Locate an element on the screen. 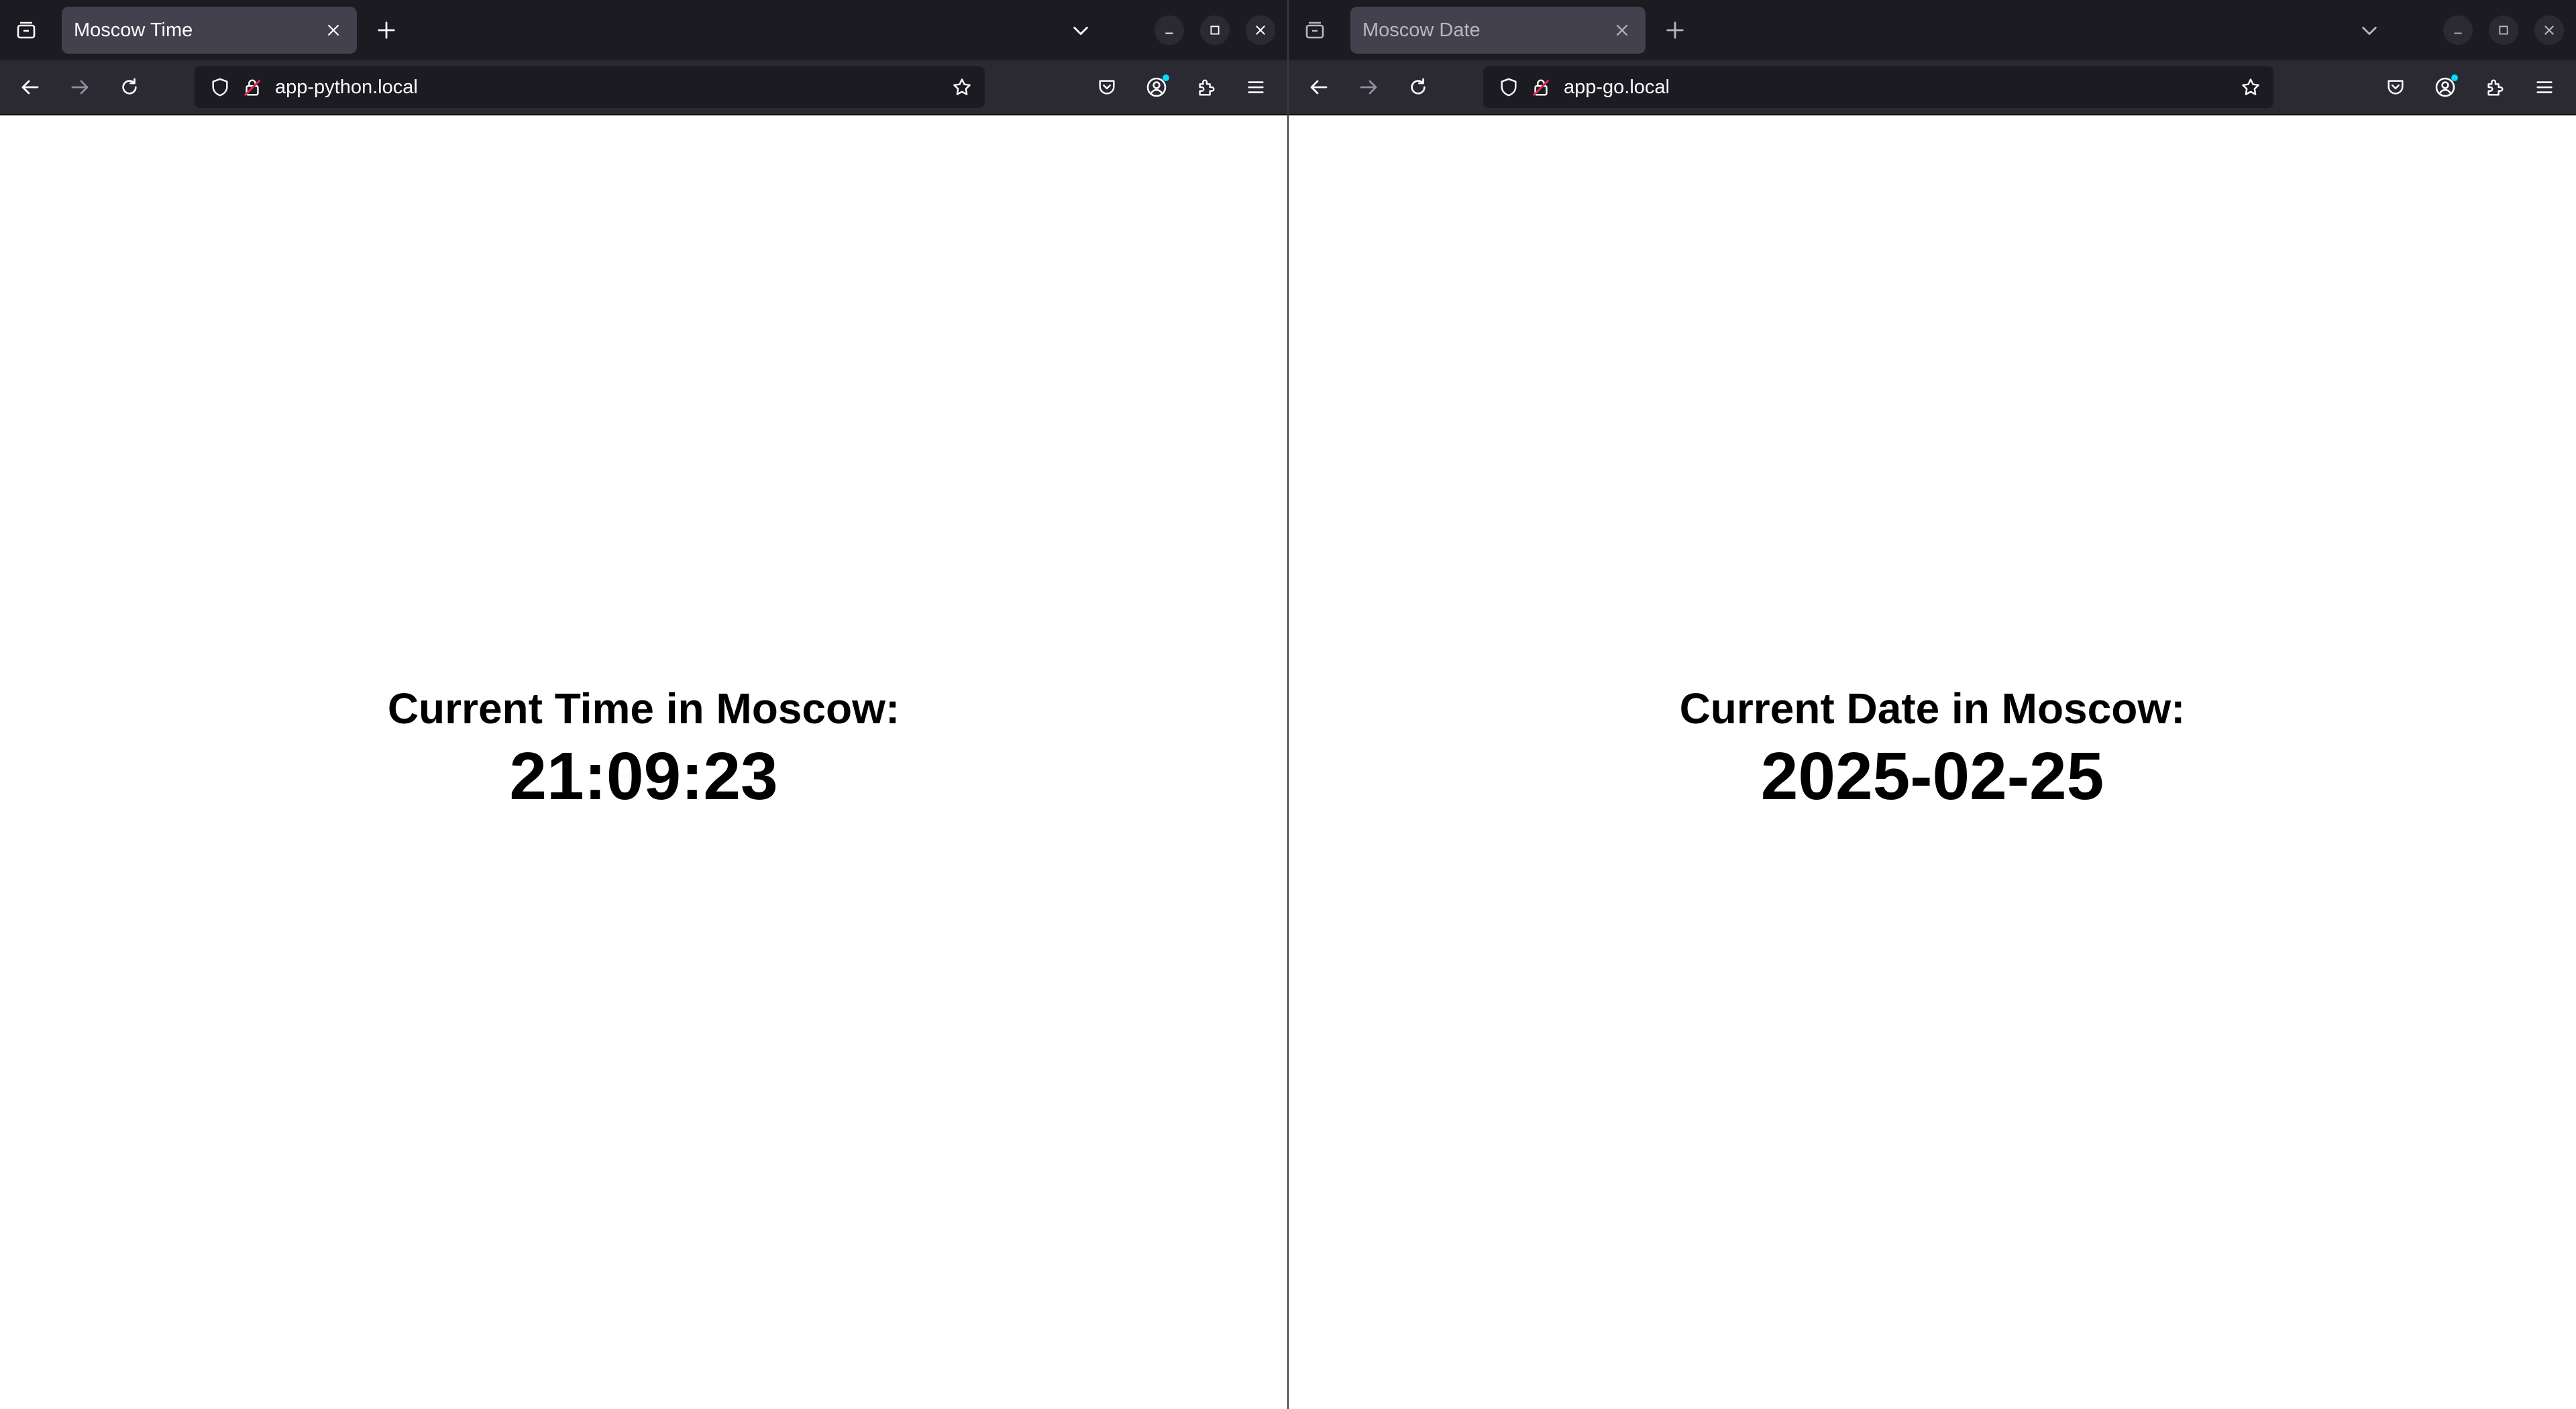 This screenshot has width=2576, height=1409. tab-strip: Moscow Date is located at coordinates (1932, 30).